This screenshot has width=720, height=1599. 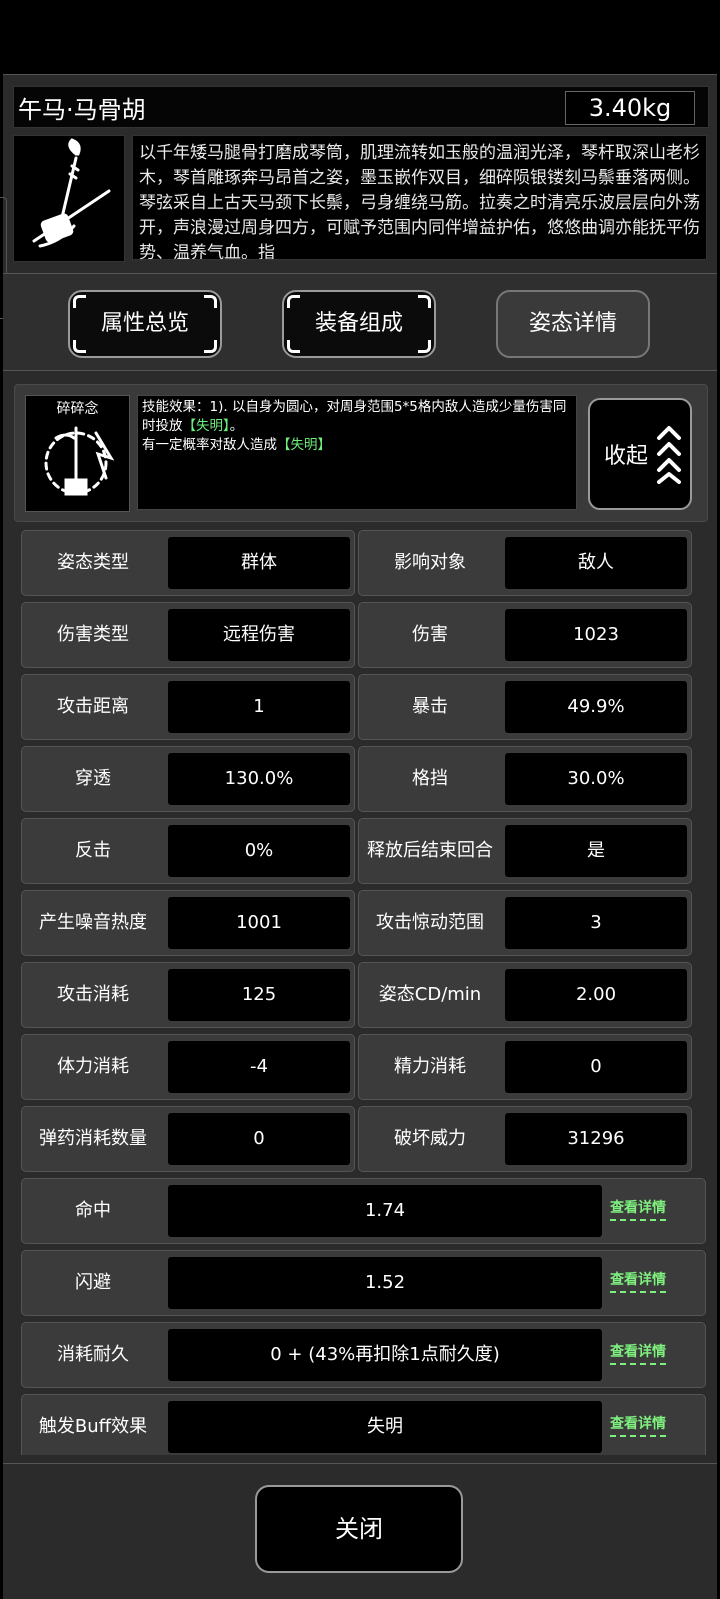 I want to click on stat-cell: 精力消耗 0, so click(x=525, y=1067).